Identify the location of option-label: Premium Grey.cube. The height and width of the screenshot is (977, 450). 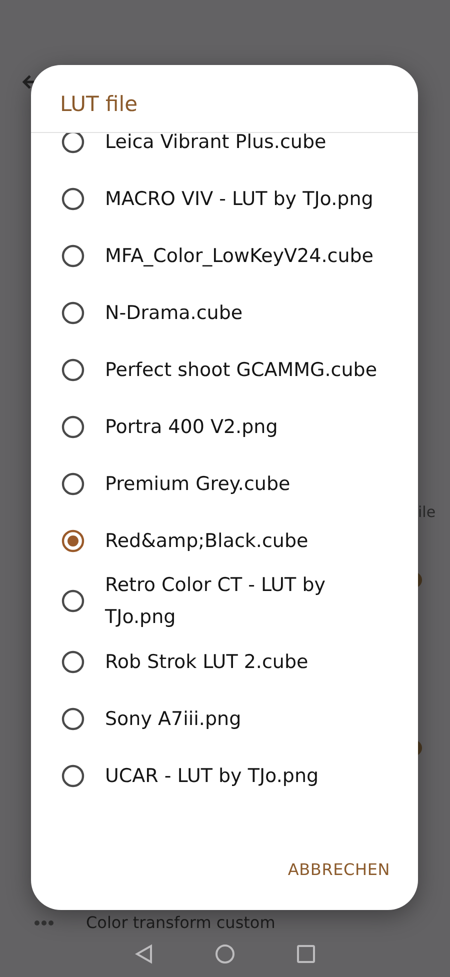
(197, 484).